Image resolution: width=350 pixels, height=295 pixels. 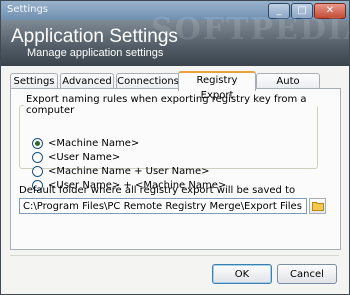 What do you see at coordinates (129, 171) in the screenshot?
I see `option-label: <Machine Name + User Name>` at bounding box center [129, 171].